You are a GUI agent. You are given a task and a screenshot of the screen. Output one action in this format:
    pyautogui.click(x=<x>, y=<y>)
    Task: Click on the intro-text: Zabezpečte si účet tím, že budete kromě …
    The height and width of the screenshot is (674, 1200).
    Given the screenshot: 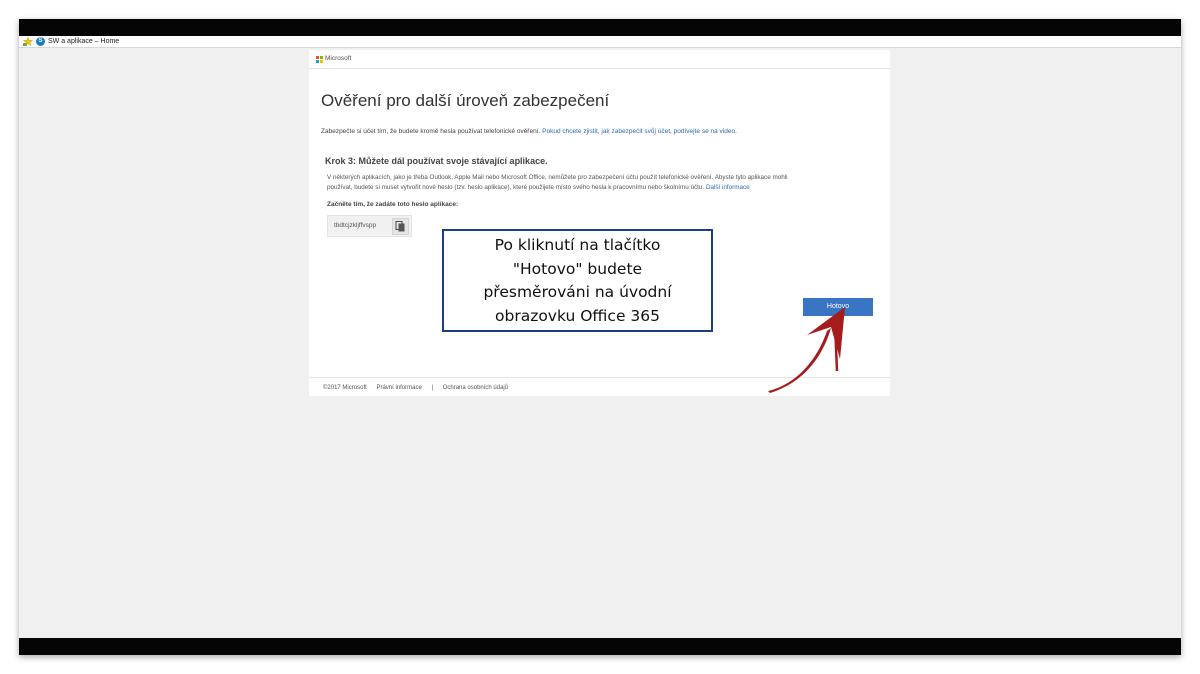 What is the action you would take?
    pyautogui.click(x=529, y=132)
    